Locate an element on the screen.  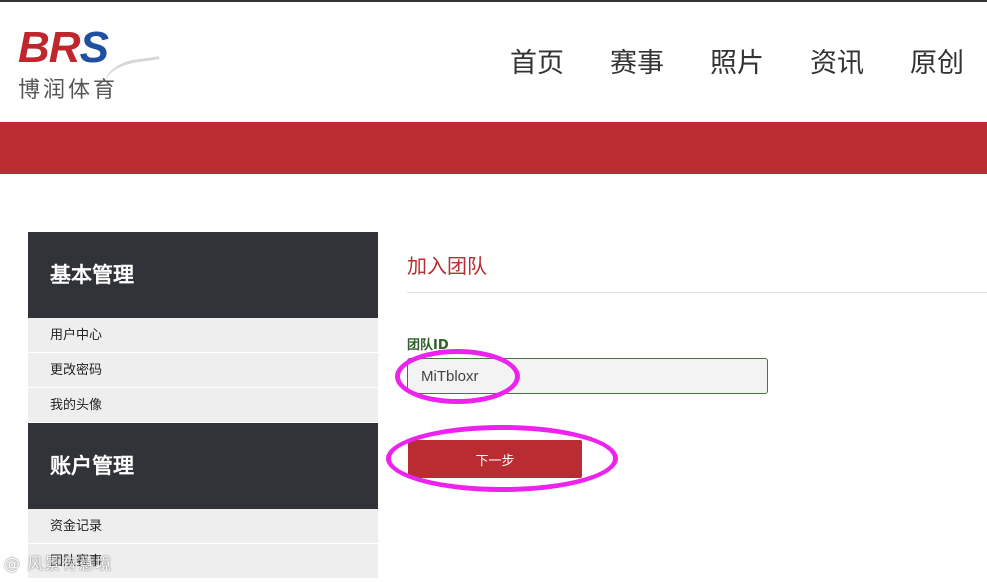
sidebar-item-funds-record: 资金记录 is located at coordinates (203, 526).